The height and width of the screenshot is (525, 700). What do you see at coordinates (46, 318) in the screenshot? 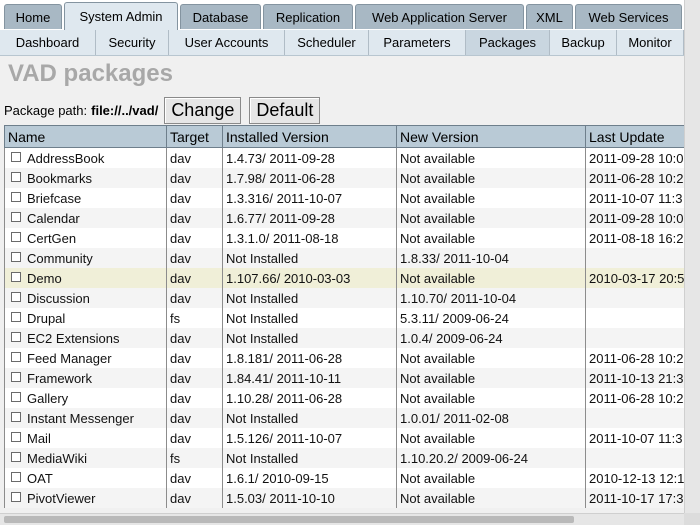
I see `package-name: Drupal` at bounding box center [46, 318].